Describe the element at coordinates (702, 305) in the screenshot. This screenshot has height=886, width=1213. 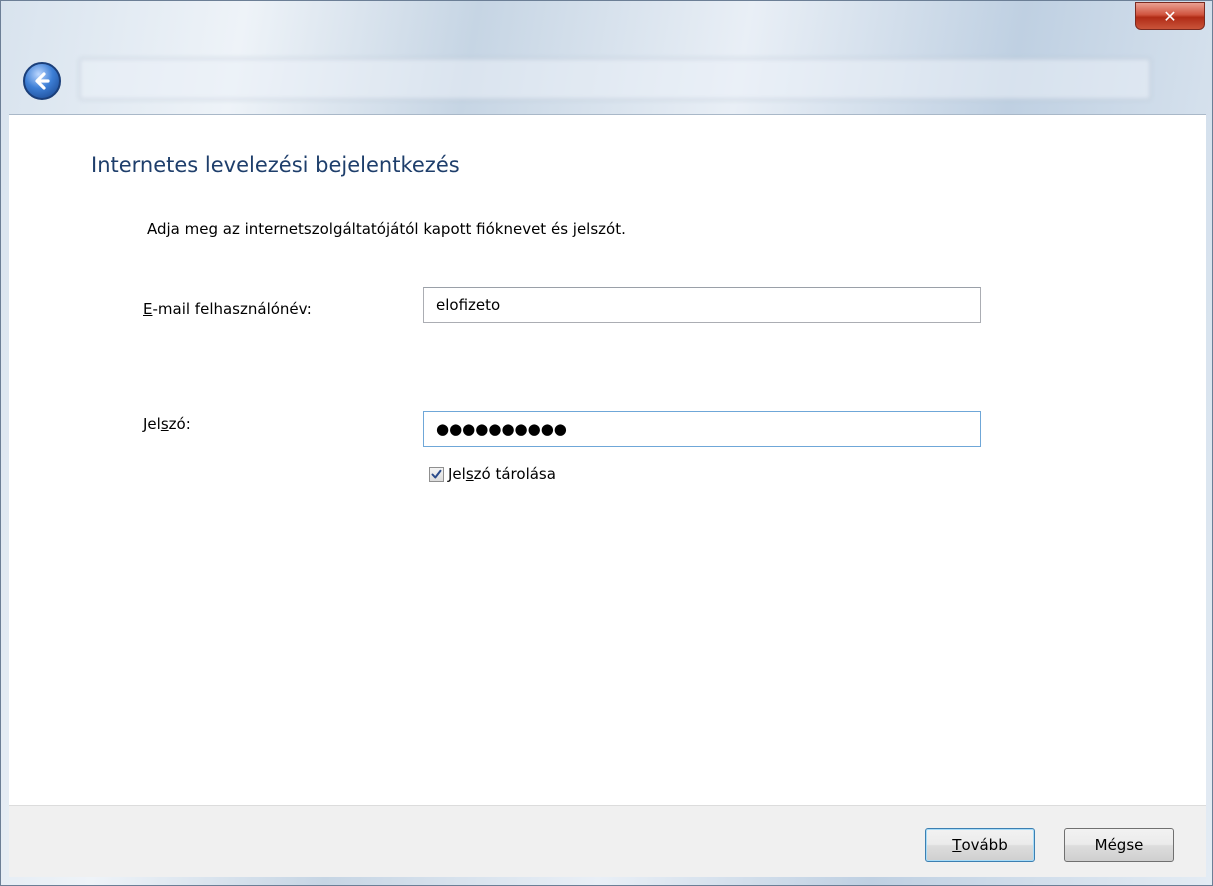
I see `email-username-input: elofizeto` at that location.